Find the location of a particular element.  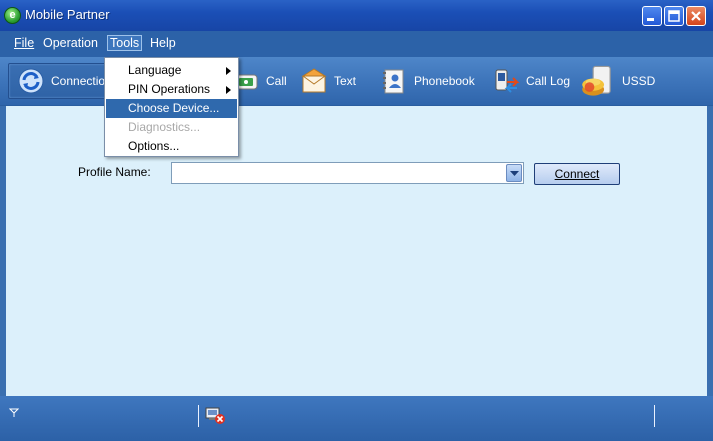

chevron-down-icon is located at coordinates (514, 173).